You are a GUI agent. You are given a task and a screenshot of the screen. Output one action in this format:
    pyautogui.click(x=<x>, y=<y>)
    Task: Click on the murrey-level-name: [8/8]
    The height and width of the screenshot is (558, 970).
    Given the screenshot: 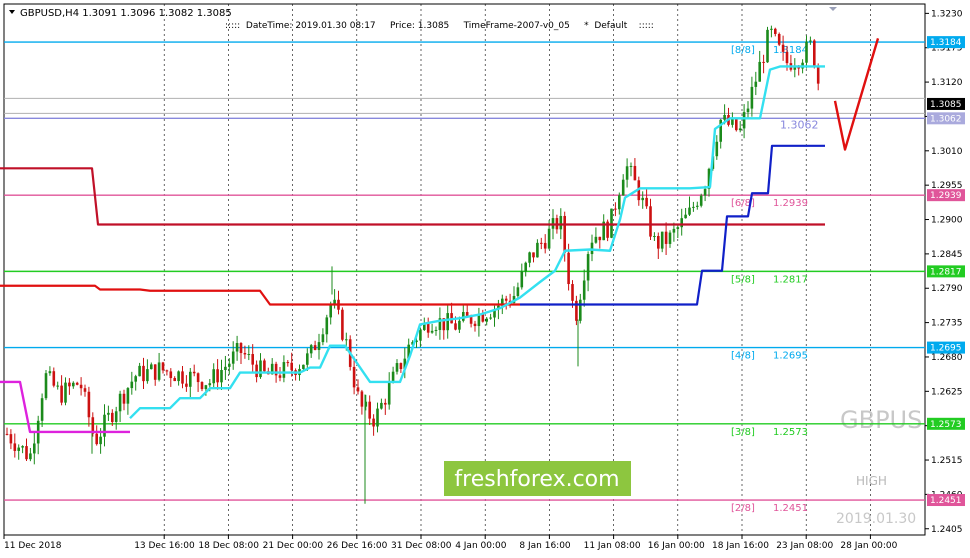 What is the action you would take?
    pyautogui.click(x=743, y=50)
    